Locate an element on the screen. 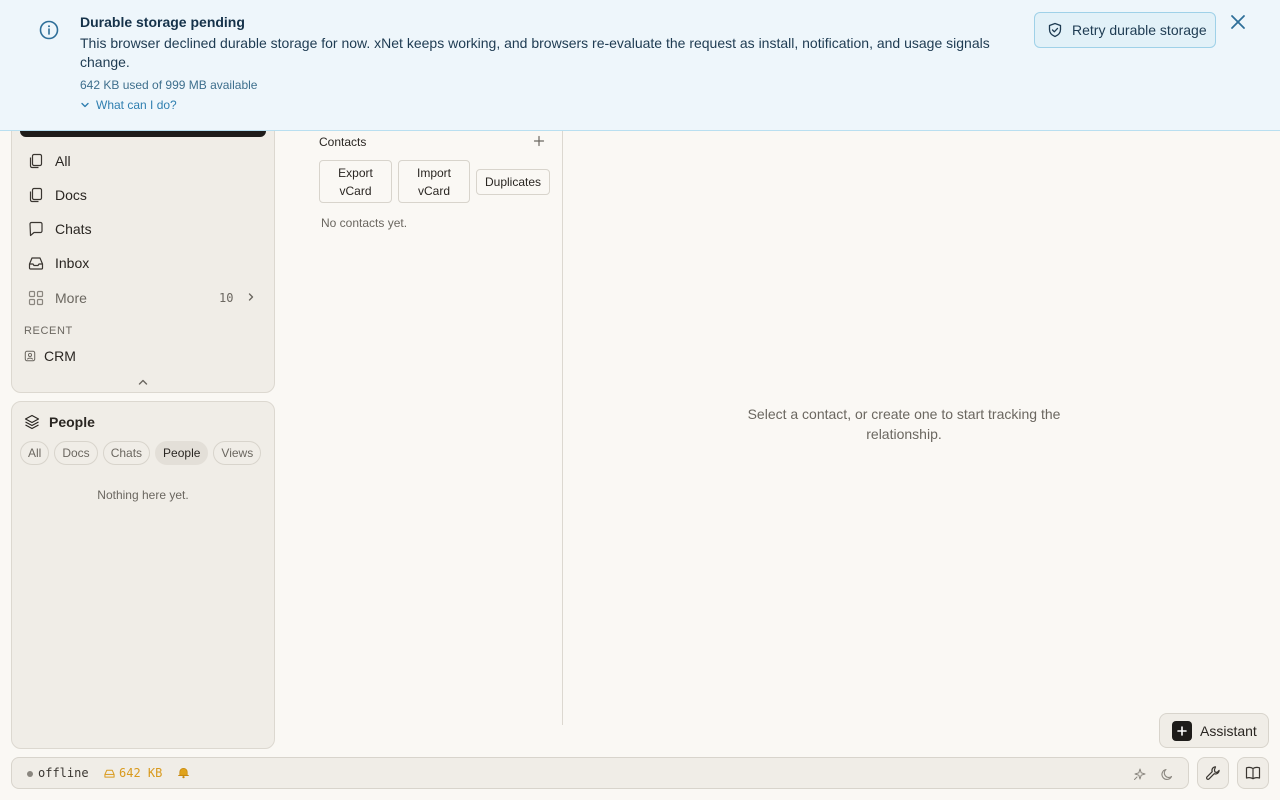  grid-icon is located at coordinates (36, 298).